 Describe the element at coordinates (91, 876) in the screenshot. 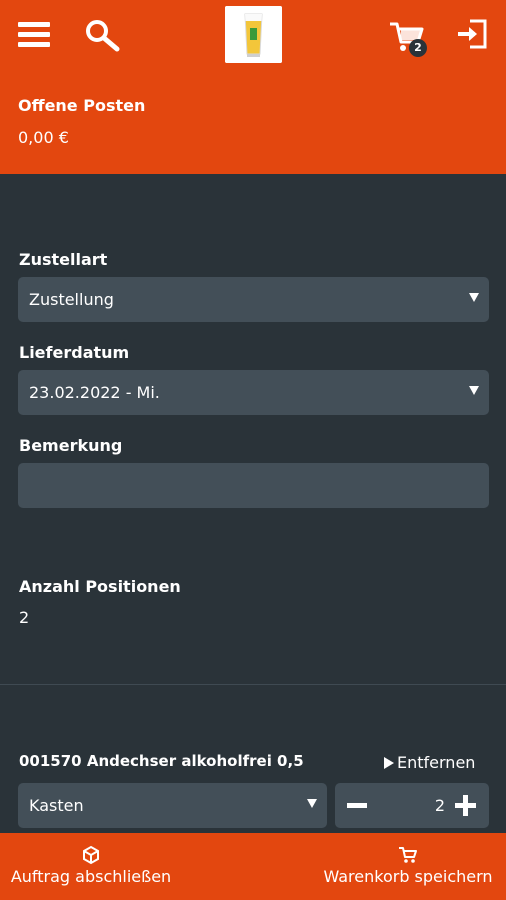

I see `finish-order-label: Auftrag abschließen` at that location.